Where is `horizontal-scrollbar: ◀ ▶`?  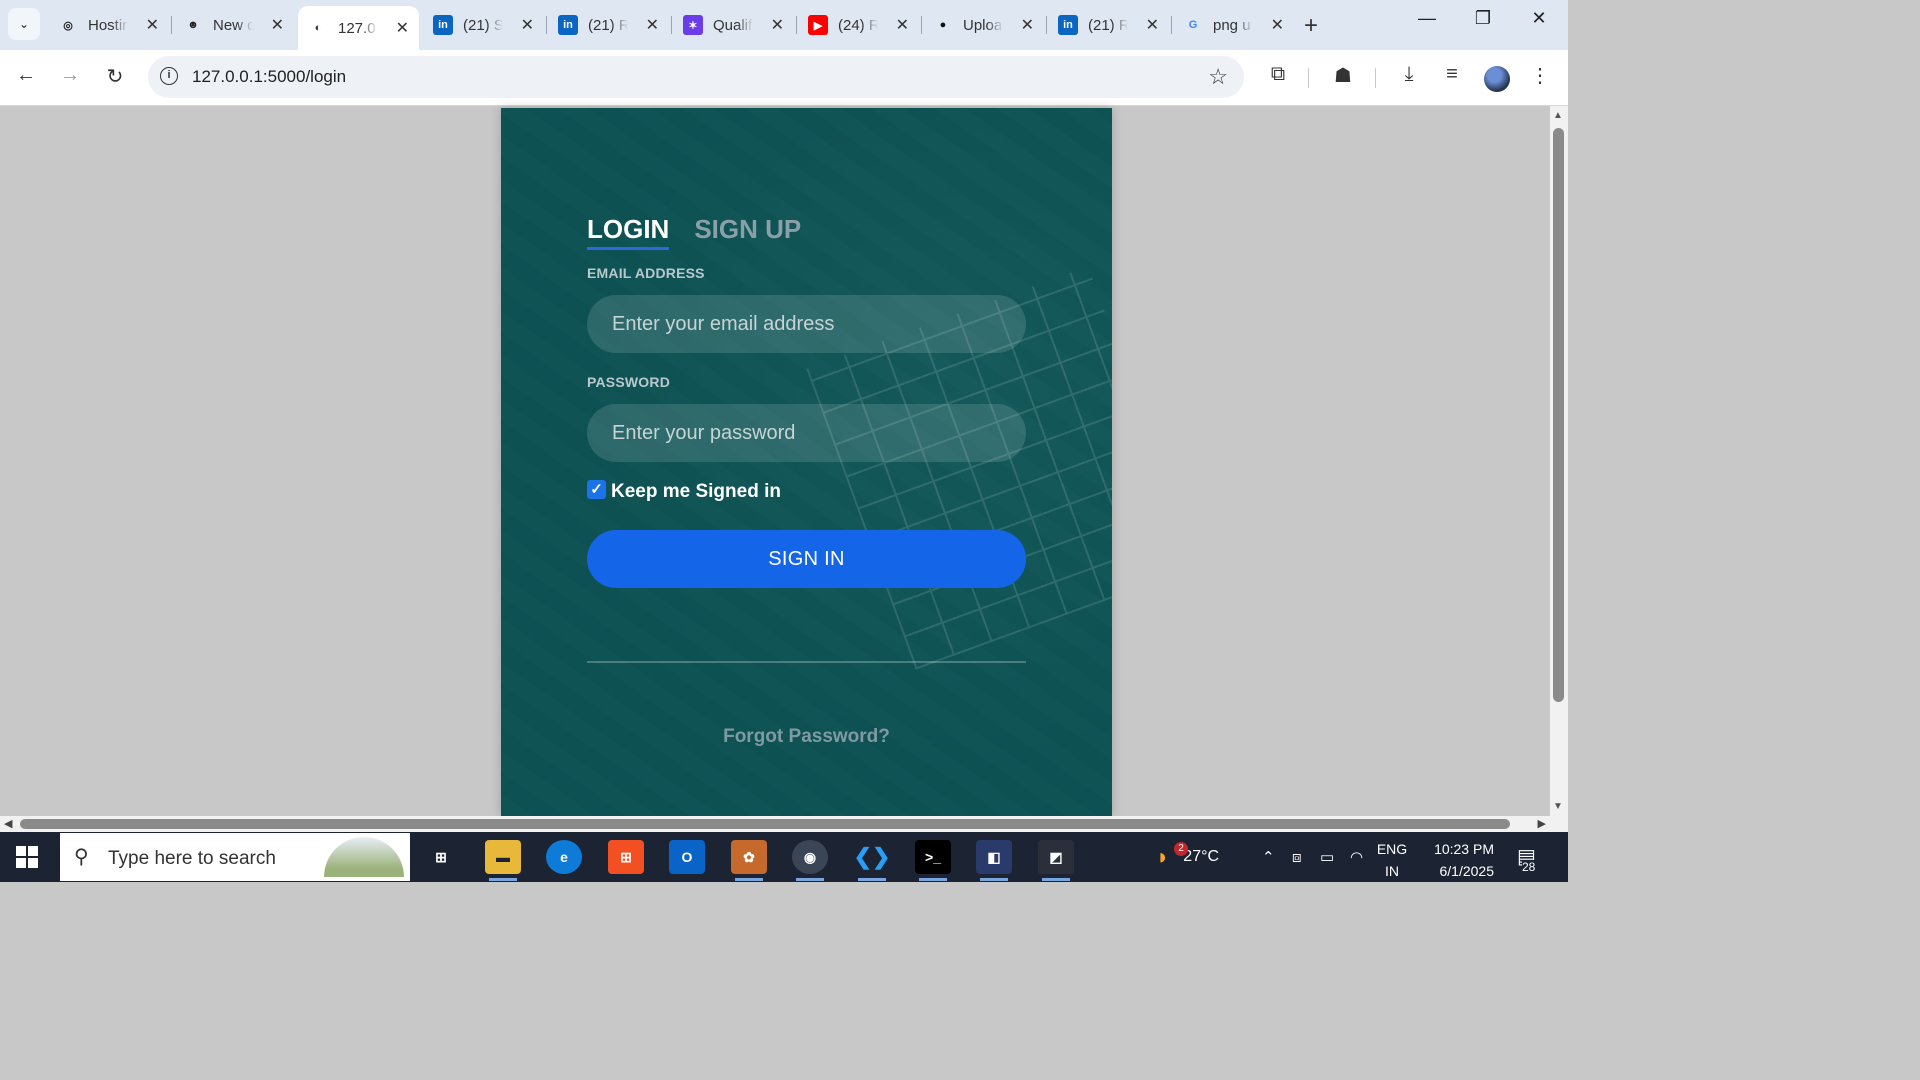
horizontal-scrollbar: ◀ ▶ is located at coordinates (775, 824).